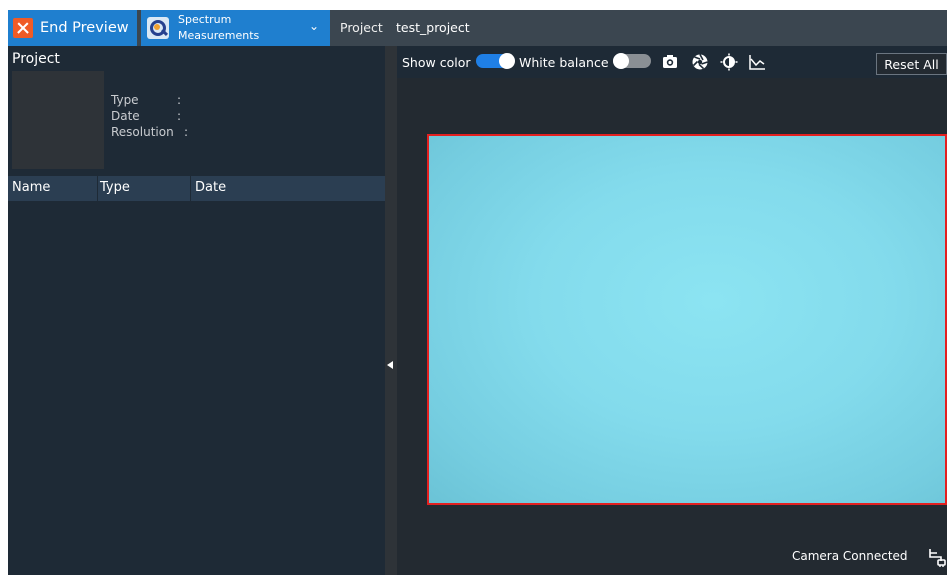  What do you see at coordinates (495, 61) in the screenshot?
I see `show-color-toggle` at bounding box center [495, 61].